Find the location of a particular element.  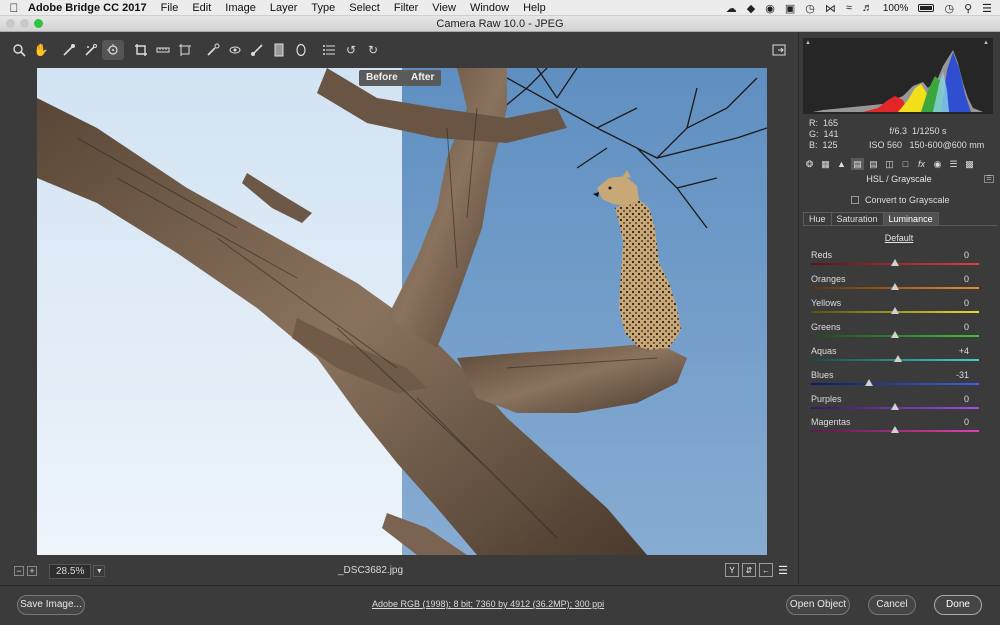

bluetooth-icon: ⋈ is located at coordinates (830, 8).